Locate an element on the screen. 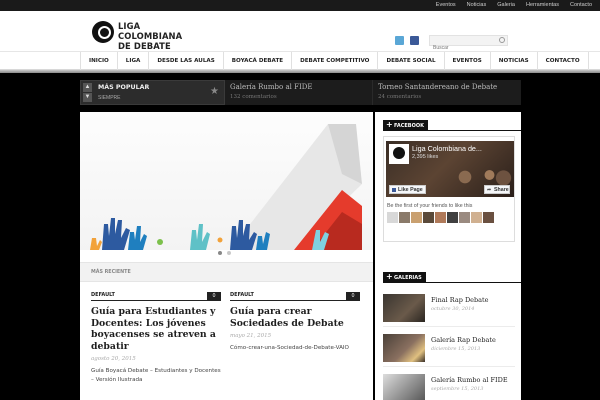 Image resolution: width=600 pixels, height=400 pixels. nav-item-desde-las-aulas: DESDE LAS AULAS is located at coordinates (186, 61).